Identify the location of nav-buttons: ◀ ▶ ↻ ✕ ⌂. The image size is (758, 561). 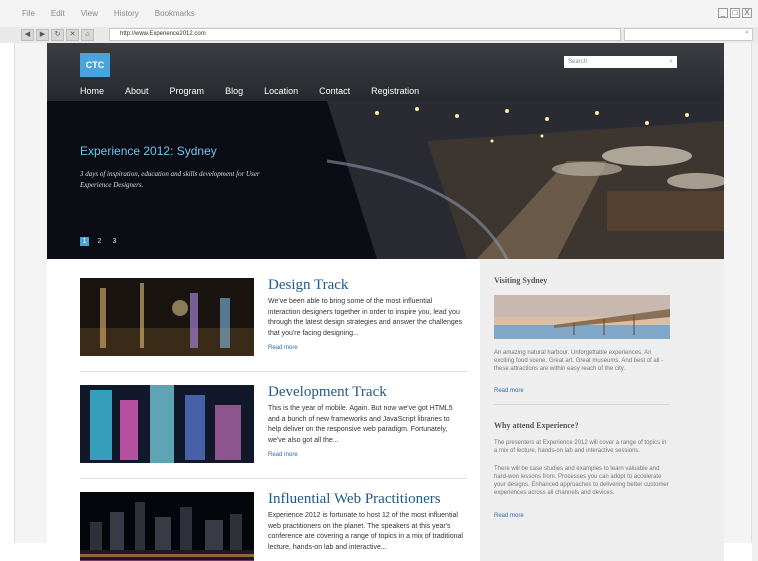
(57, 35).